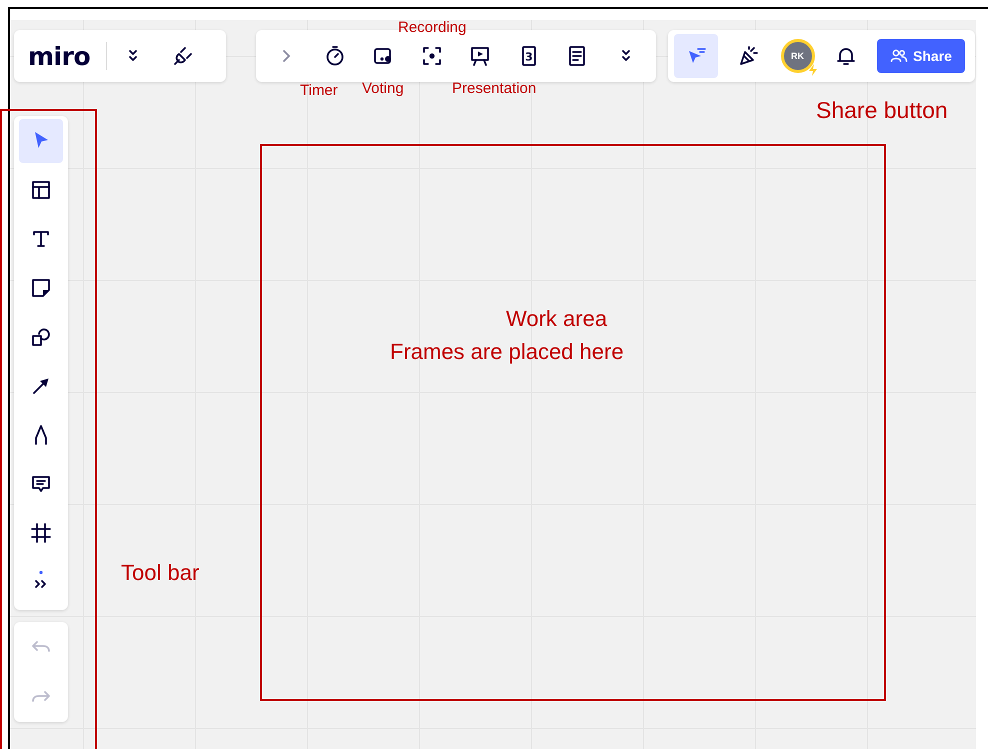  What do you see at coordinates (432, 27) in the screenshot?
I see `annotation-label: Recording` at bounding box center [432, 27].